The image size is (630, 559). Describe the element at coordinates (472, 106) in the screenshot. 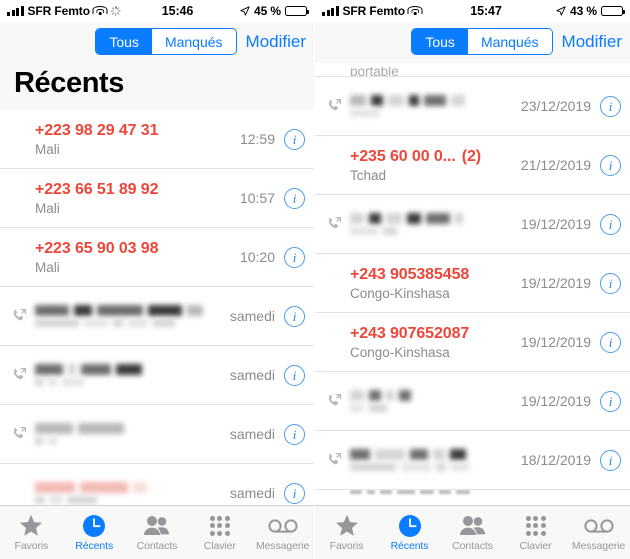

I see `call-list-item: 23/12/2019 i` at that location.